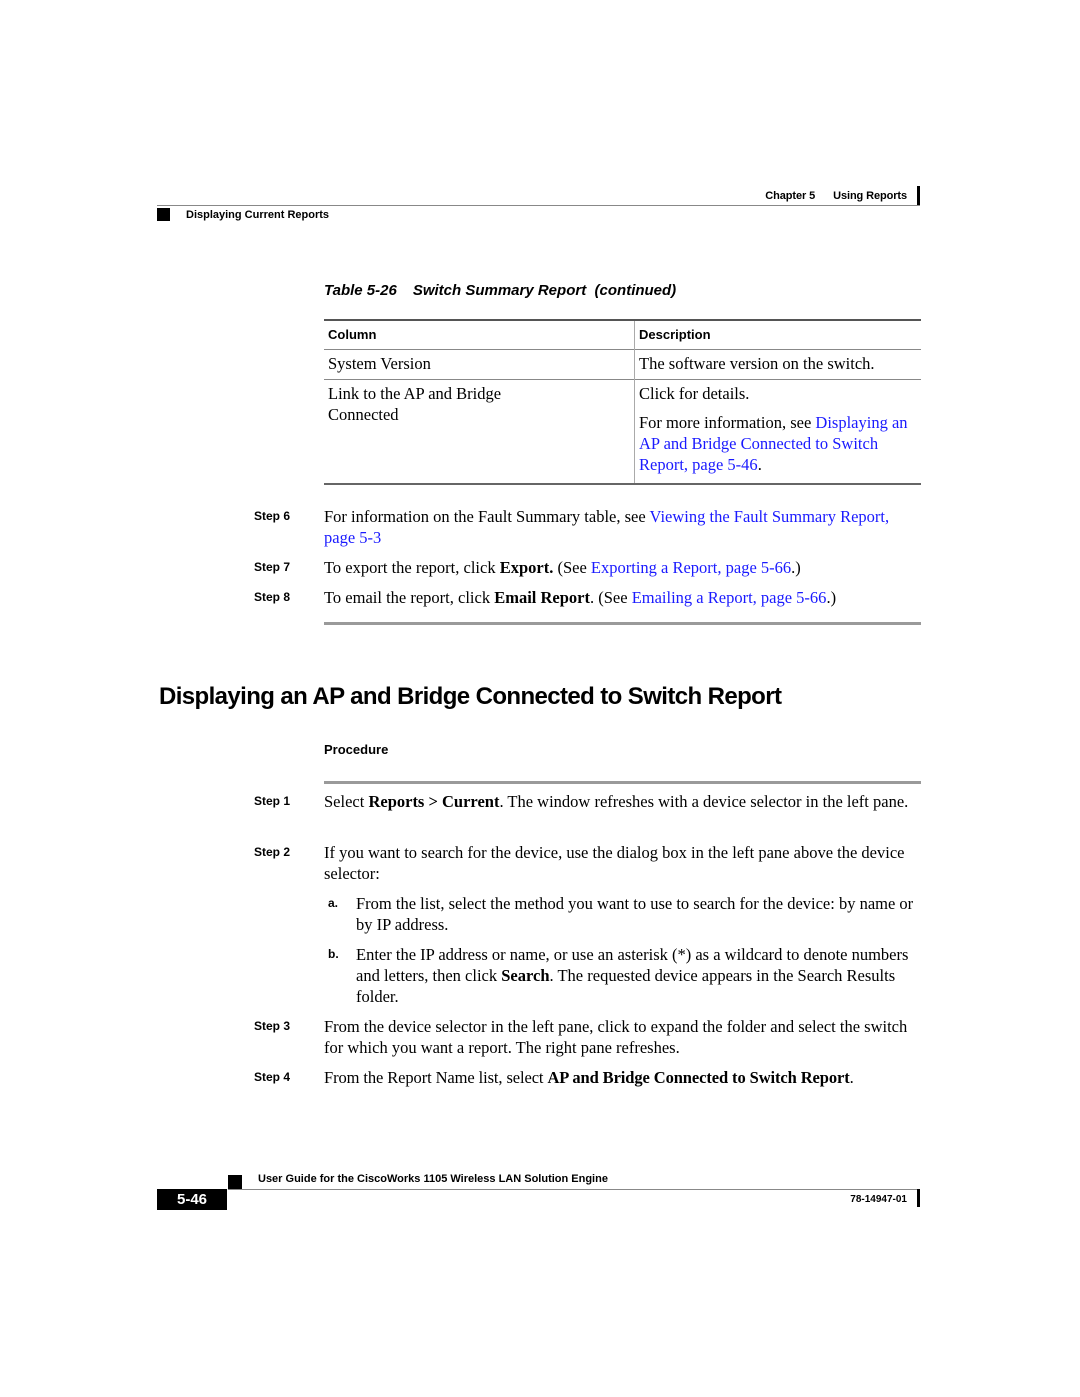 The image size is (1080, 1397). Describe the element at coordinates (622, 782) in the screenshot. I see `procedure-start-rule` at that location.